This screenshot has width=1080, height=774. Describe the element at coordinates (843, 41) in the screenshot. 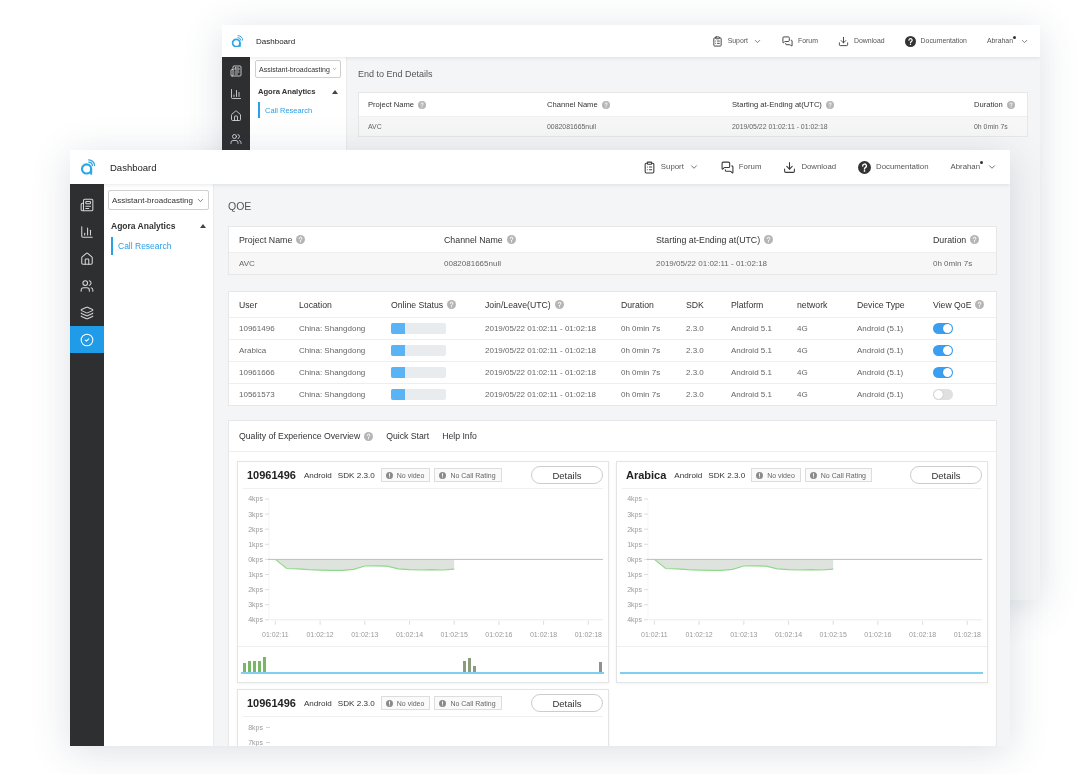

I see `download-icon` at that location.